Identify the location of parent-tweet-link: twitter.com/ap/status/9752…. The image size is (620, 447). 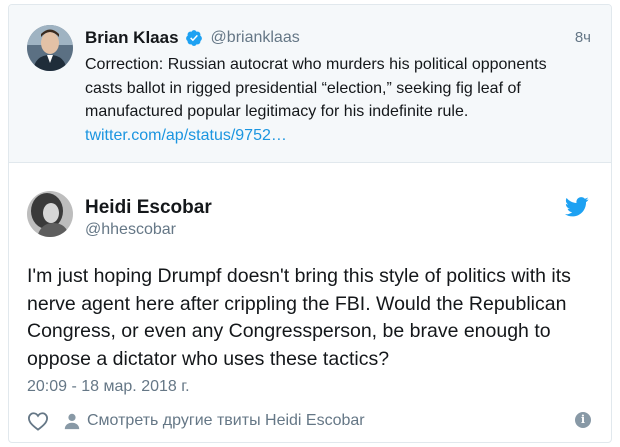
(340, 136).